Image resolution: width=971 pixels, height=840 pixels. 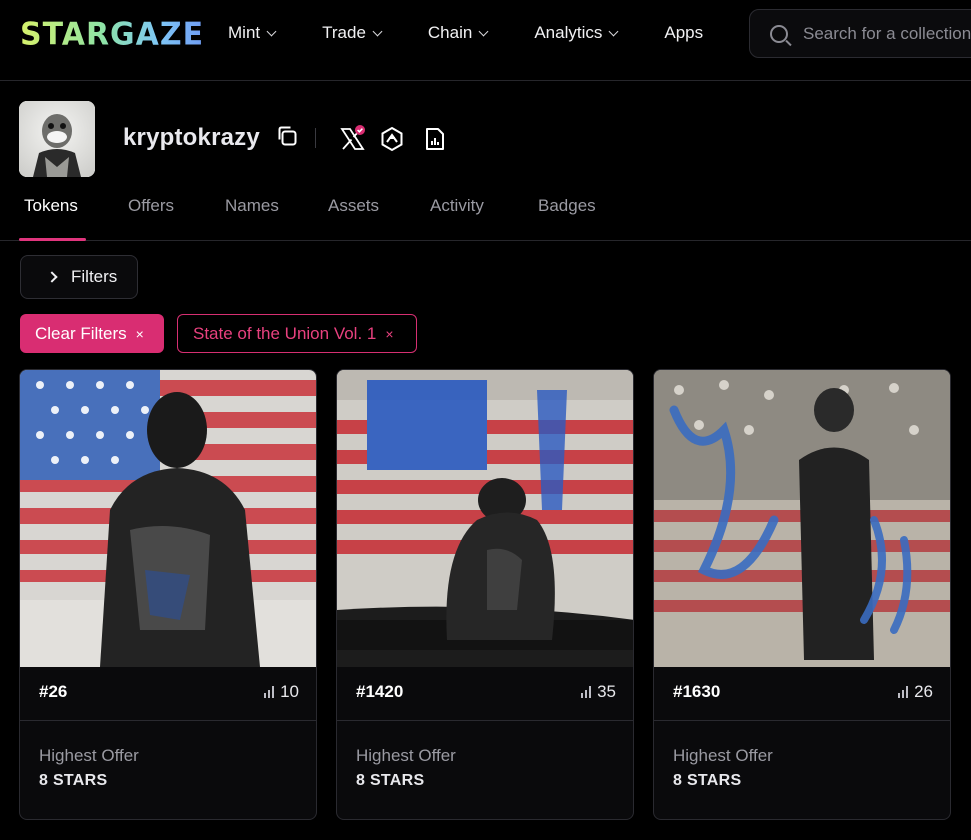 What do you see at coordinates (94, 276) in the screenshot?
I see `filters-label: Filters` at bounding box center [94, 276].